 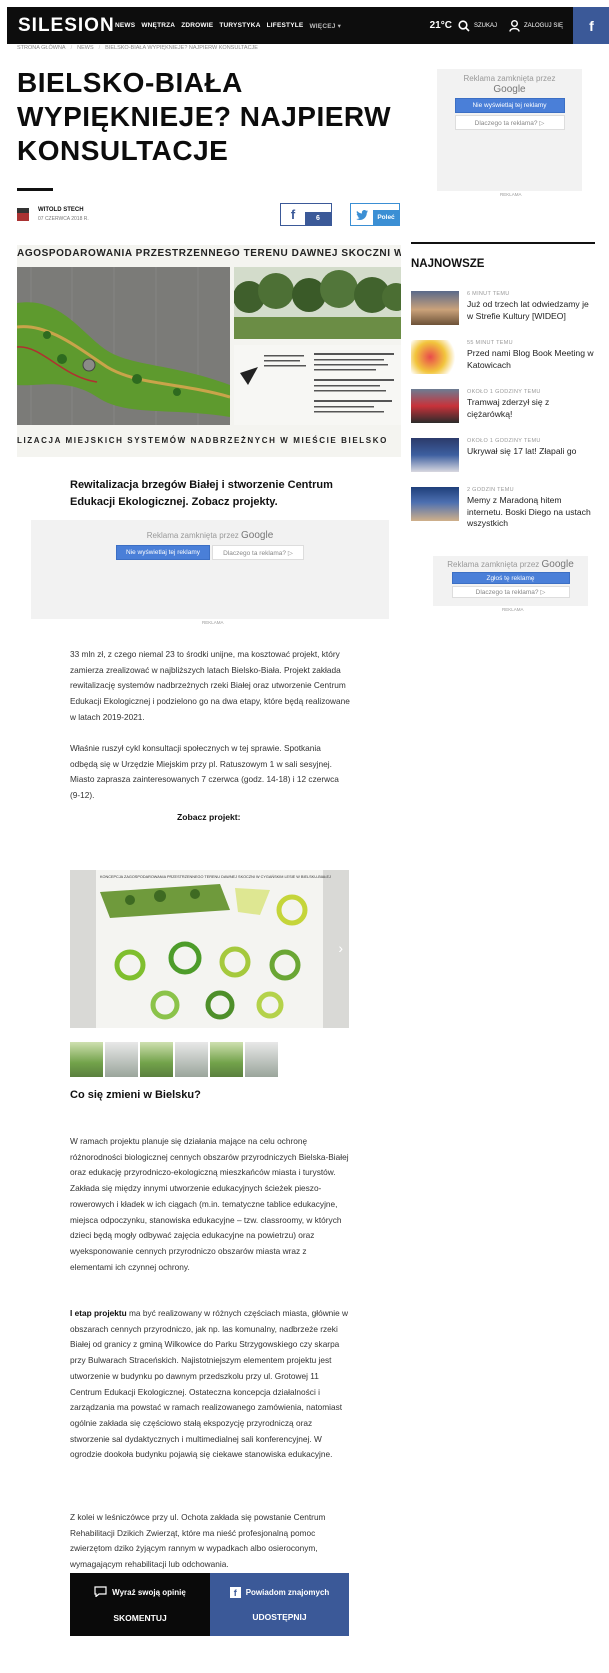 I want to click on share-prompt: Powiadom znajomych, so click(x=287, y=1592).